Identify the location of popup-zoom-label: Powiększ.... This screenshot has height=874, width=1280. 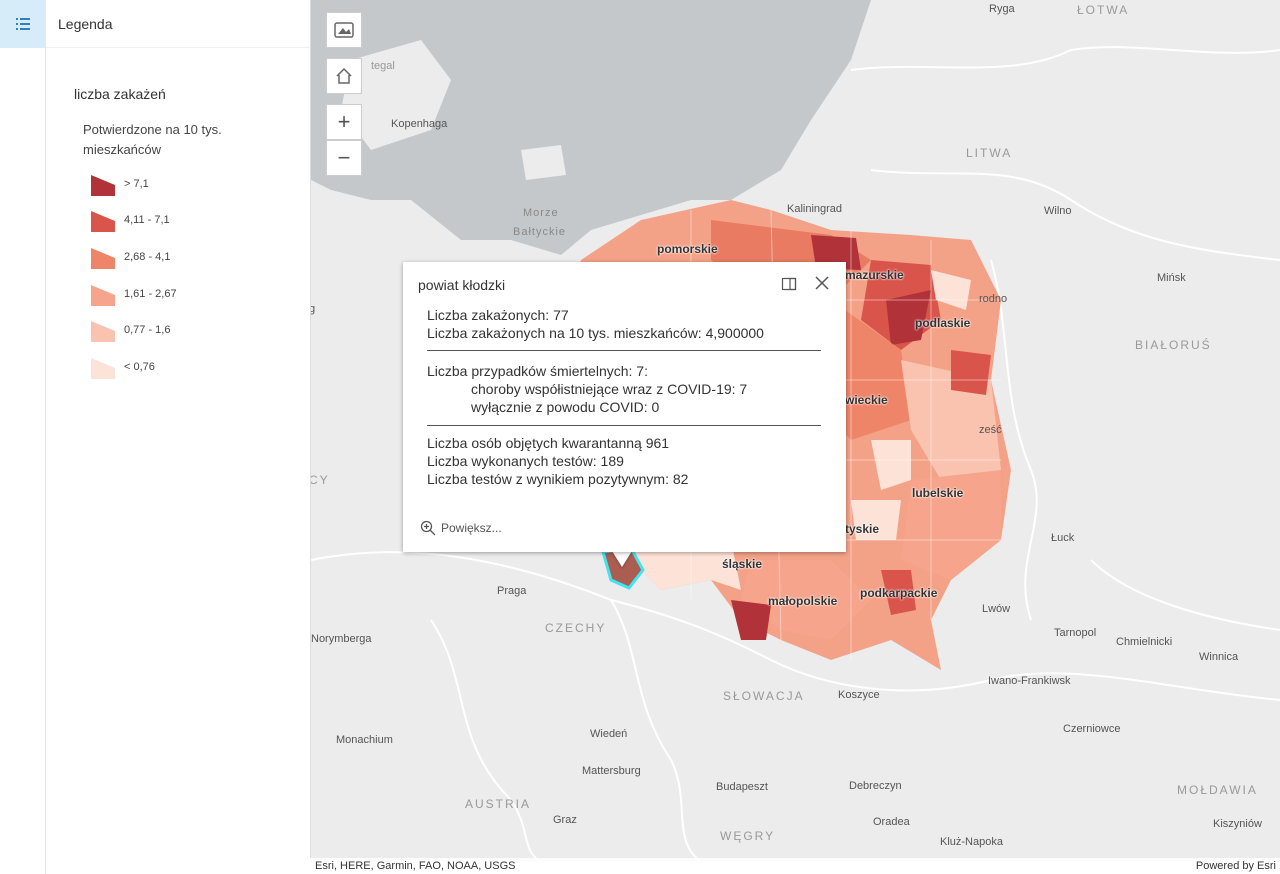
(471, 528).